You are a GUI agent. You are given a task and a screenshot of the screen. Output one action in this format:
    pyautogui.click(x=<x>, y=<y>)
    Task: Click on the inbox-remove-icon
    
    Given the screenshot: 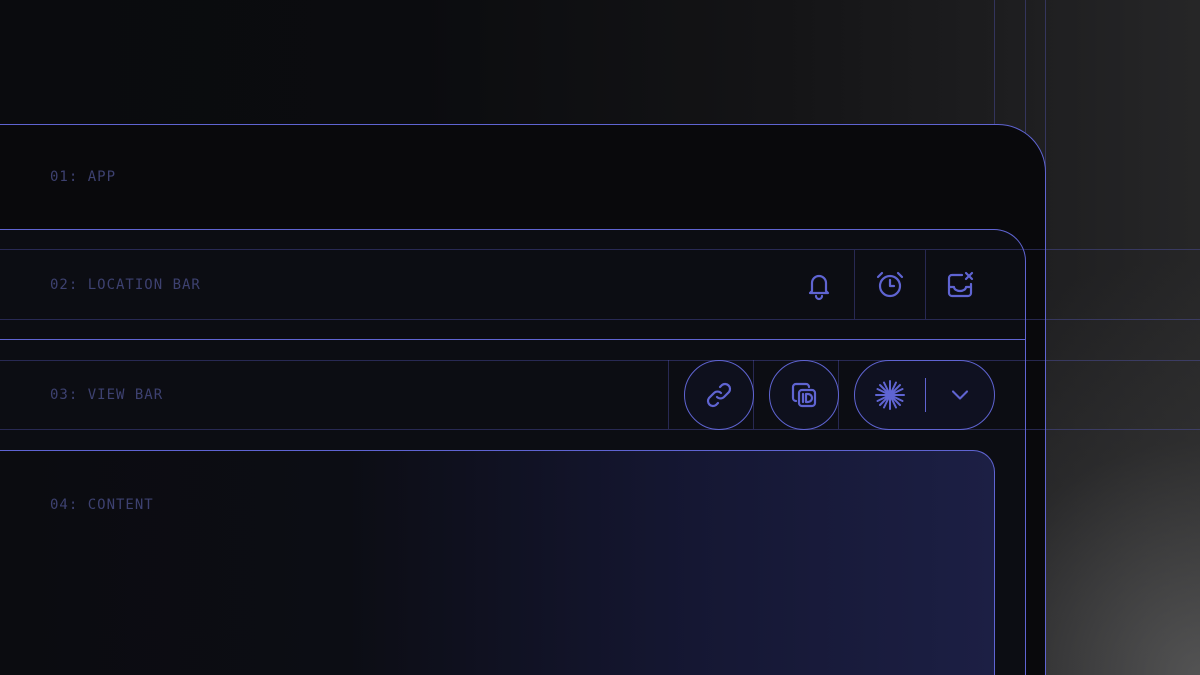 What is the action you would take?
    pyautogui.click(x=960, y=284)
    